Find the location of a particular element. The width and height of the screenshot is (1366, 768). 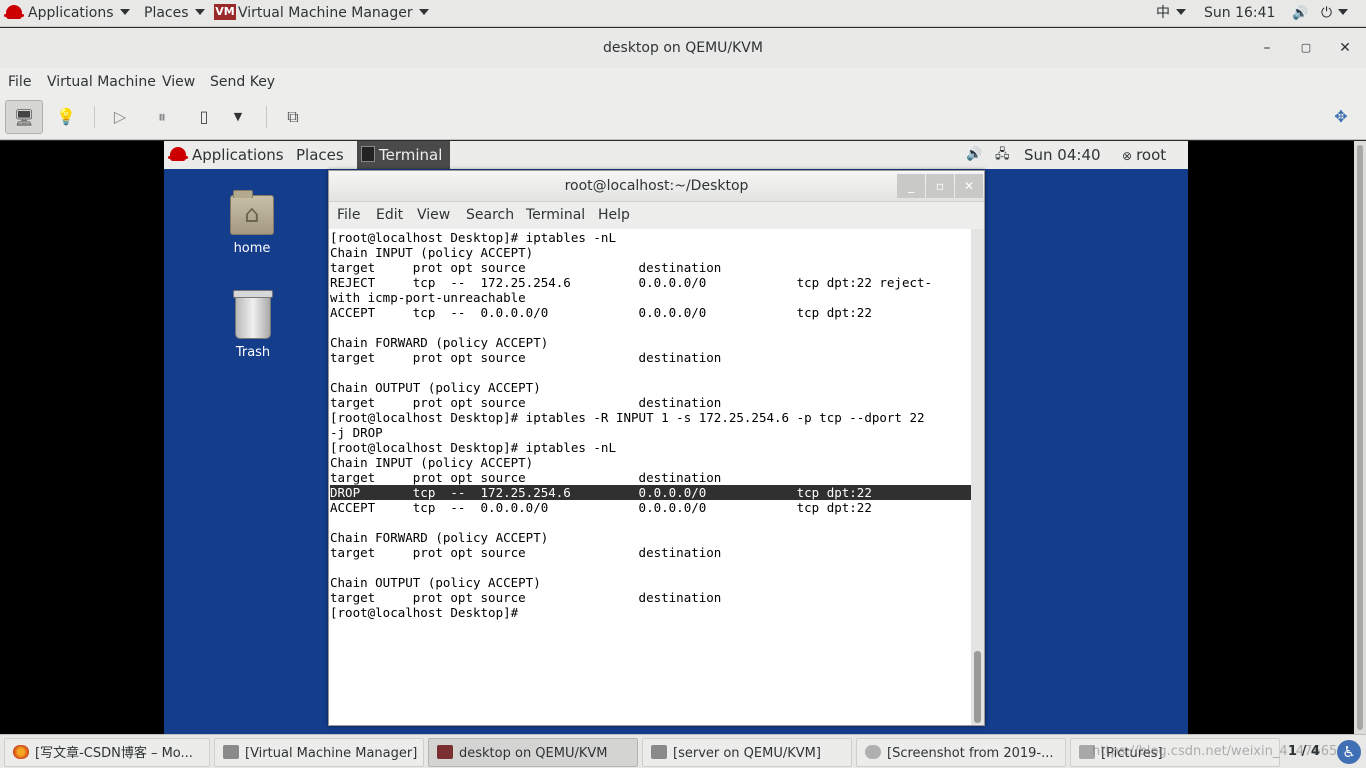

terminal-menu-help: Help is located at coordinates (614, 215).